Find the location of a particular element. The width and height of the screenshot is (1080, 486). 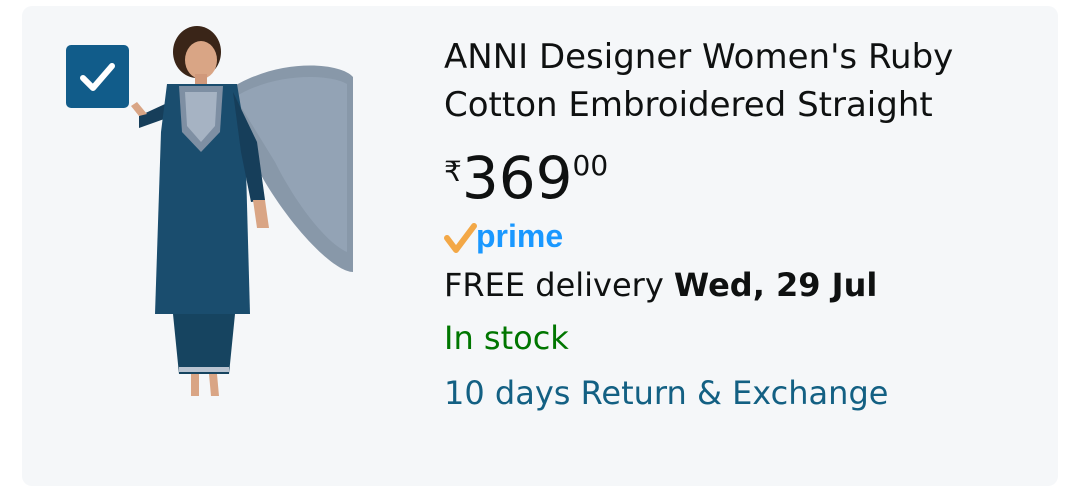

prime-badge: prime is located at coordinates (503, 236).